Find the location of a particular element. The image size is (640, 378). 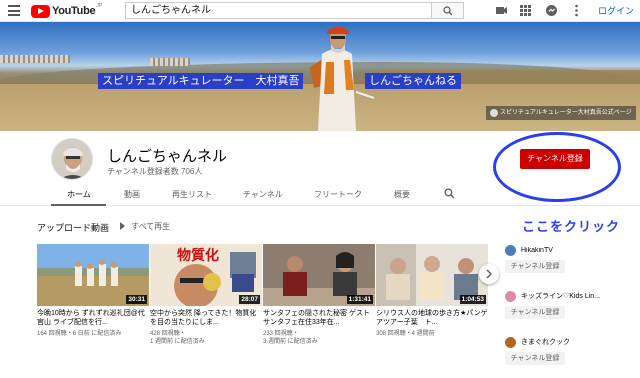

banner-label-right: しんごちゃんねる is located at coordinates (413, 81).